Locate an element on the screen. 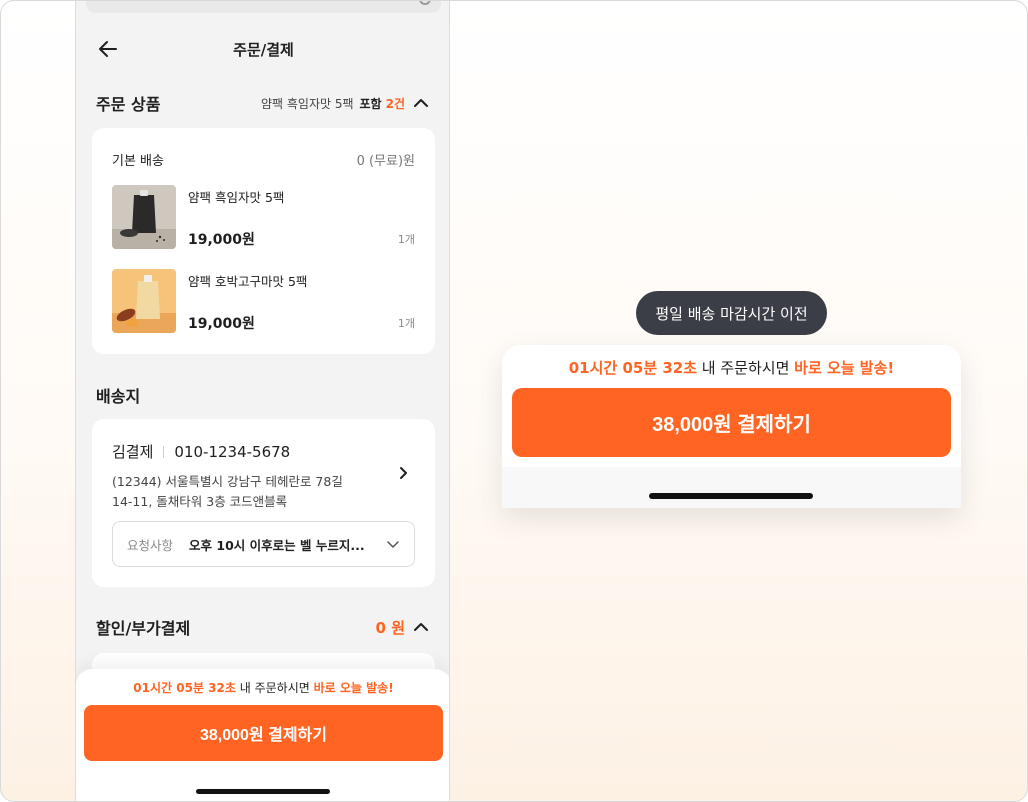 Image resolution: width=1028 pixels, height=802 pixels. address-section-header: 배송지 is located at coordinates (263, 395).